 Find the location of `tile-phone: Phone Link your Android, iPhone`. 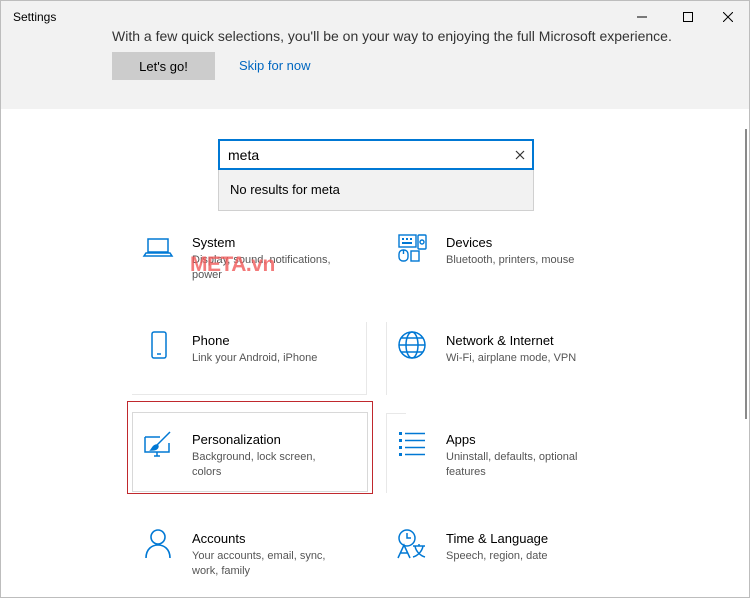

tile-phone: Phone Link your Android, iPhone is located at coordinates (252, 375).